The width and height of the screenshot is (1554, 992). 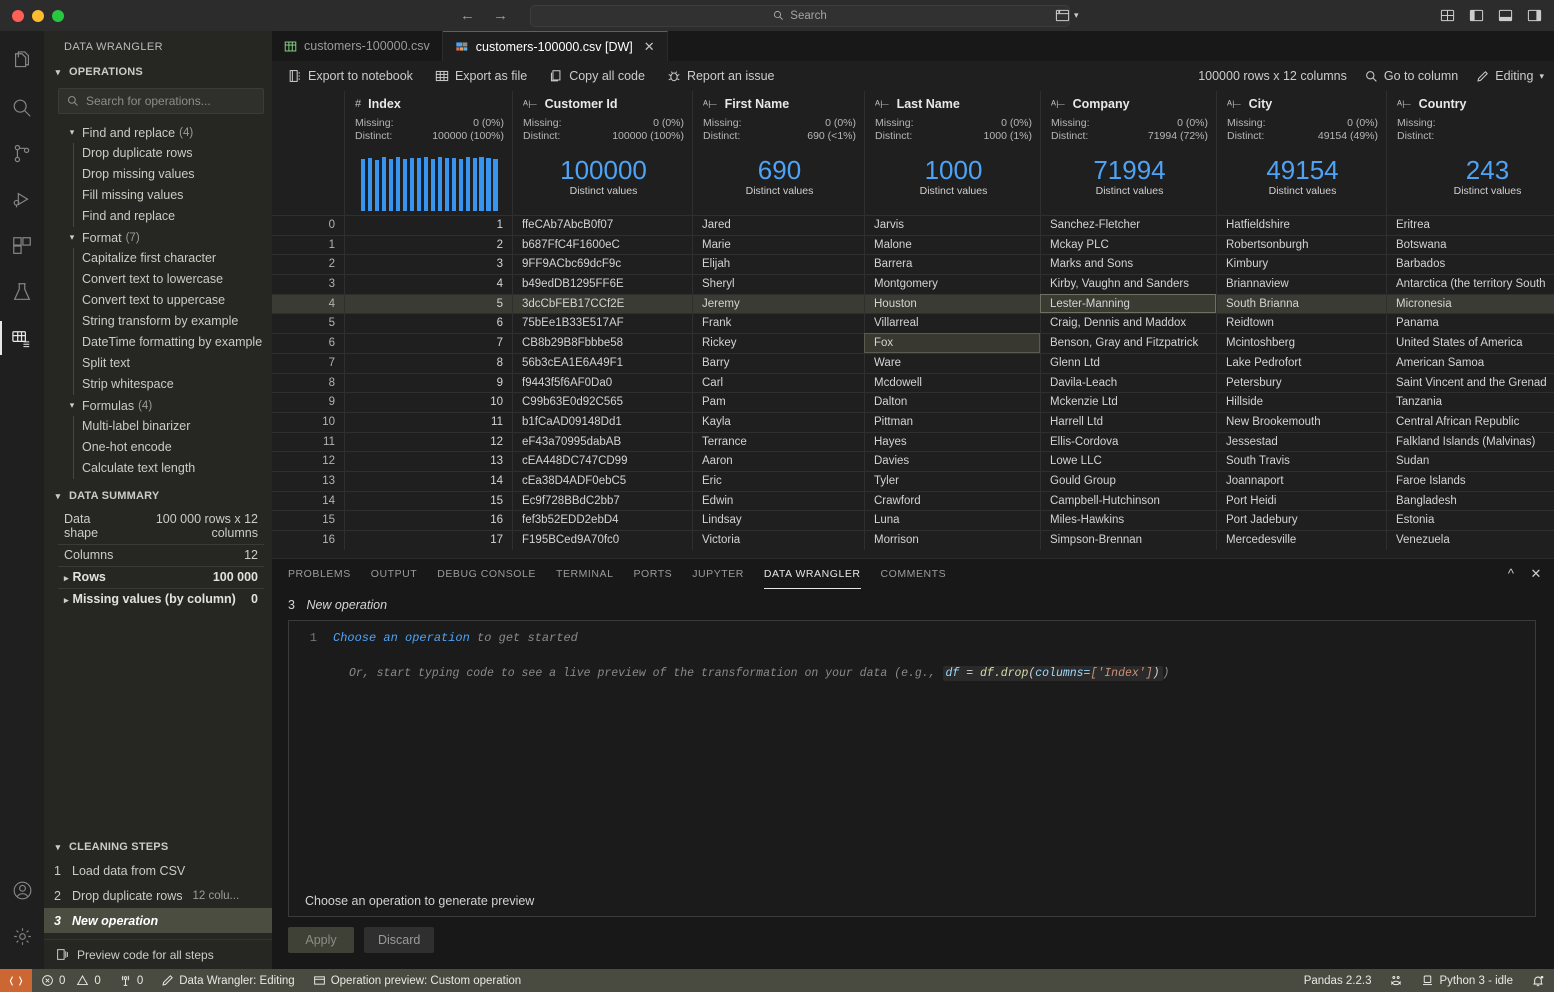 I want to click on row-index-cell: 8, so click(x=308, y=382).